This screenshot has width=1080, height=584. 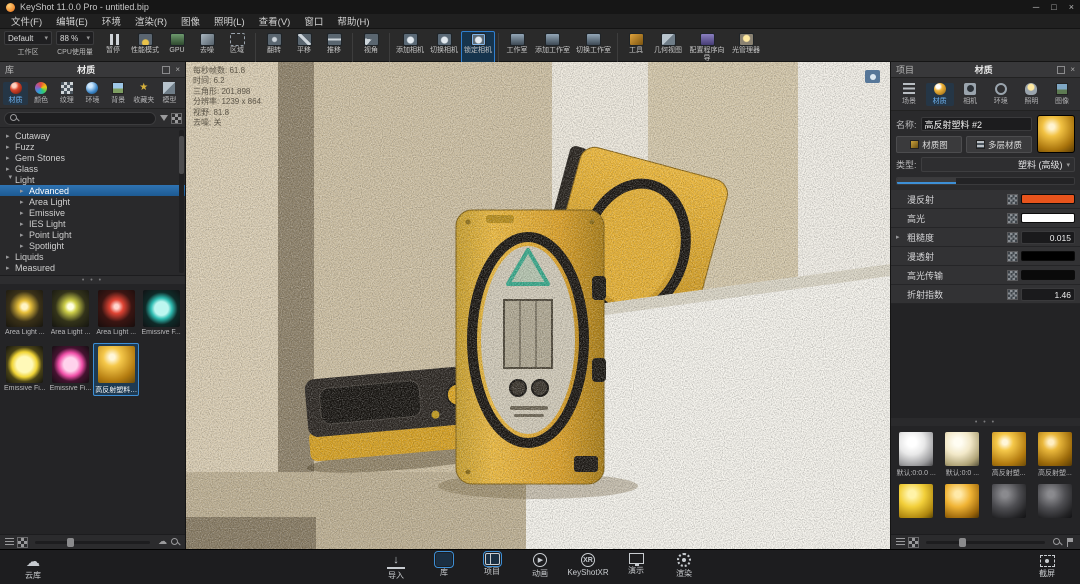 I want to click on toolbar-button: 区域, so click(x=237, y=47).